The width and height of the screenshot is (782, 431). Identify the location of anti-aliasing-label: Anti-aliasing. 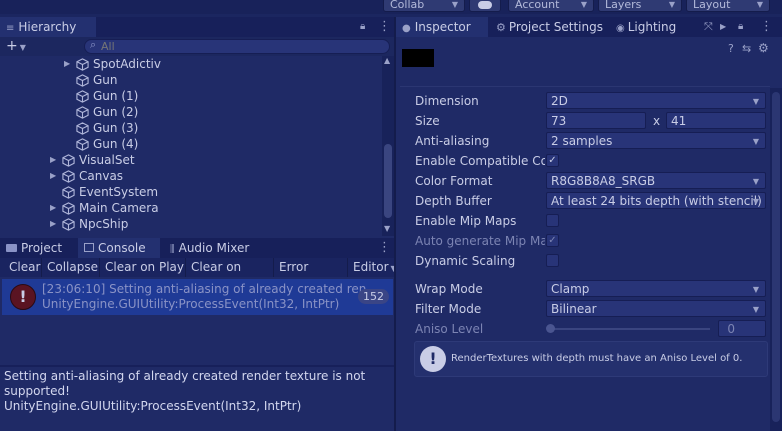
(452, 141).